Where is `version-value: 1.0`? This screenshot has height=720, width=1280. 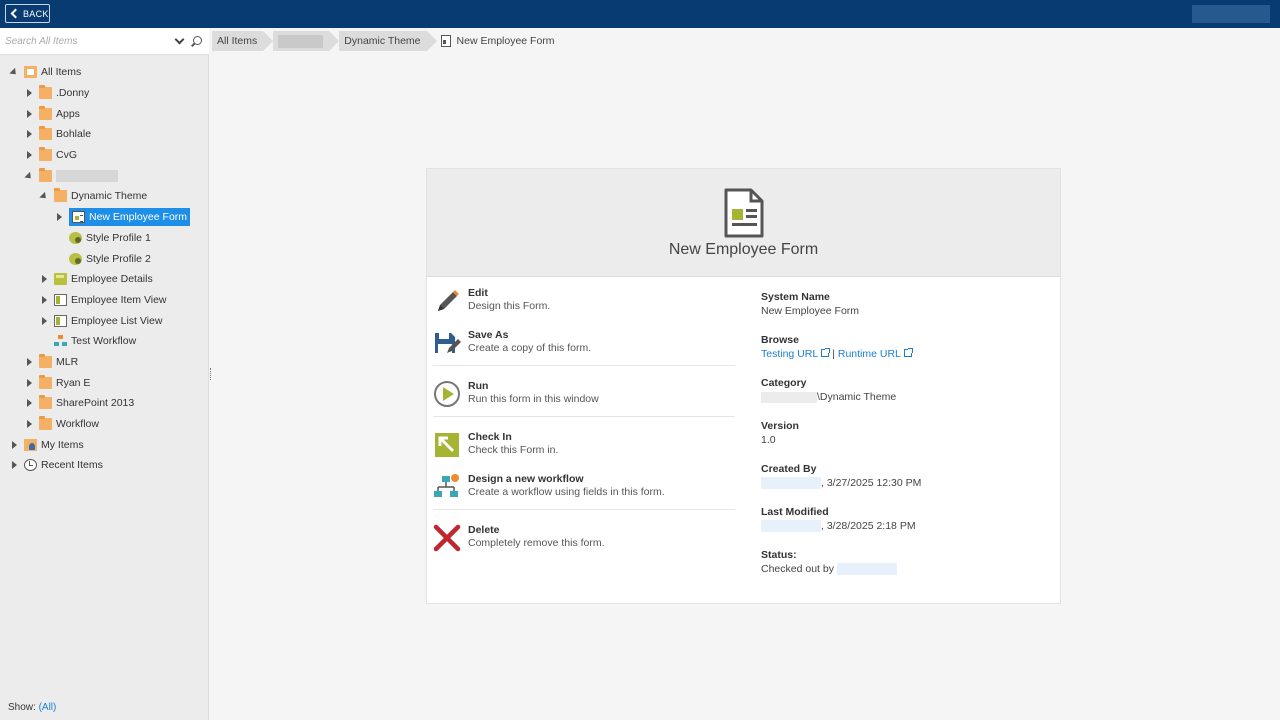 version-value: 1.0 is located at coordinates (768, 440).